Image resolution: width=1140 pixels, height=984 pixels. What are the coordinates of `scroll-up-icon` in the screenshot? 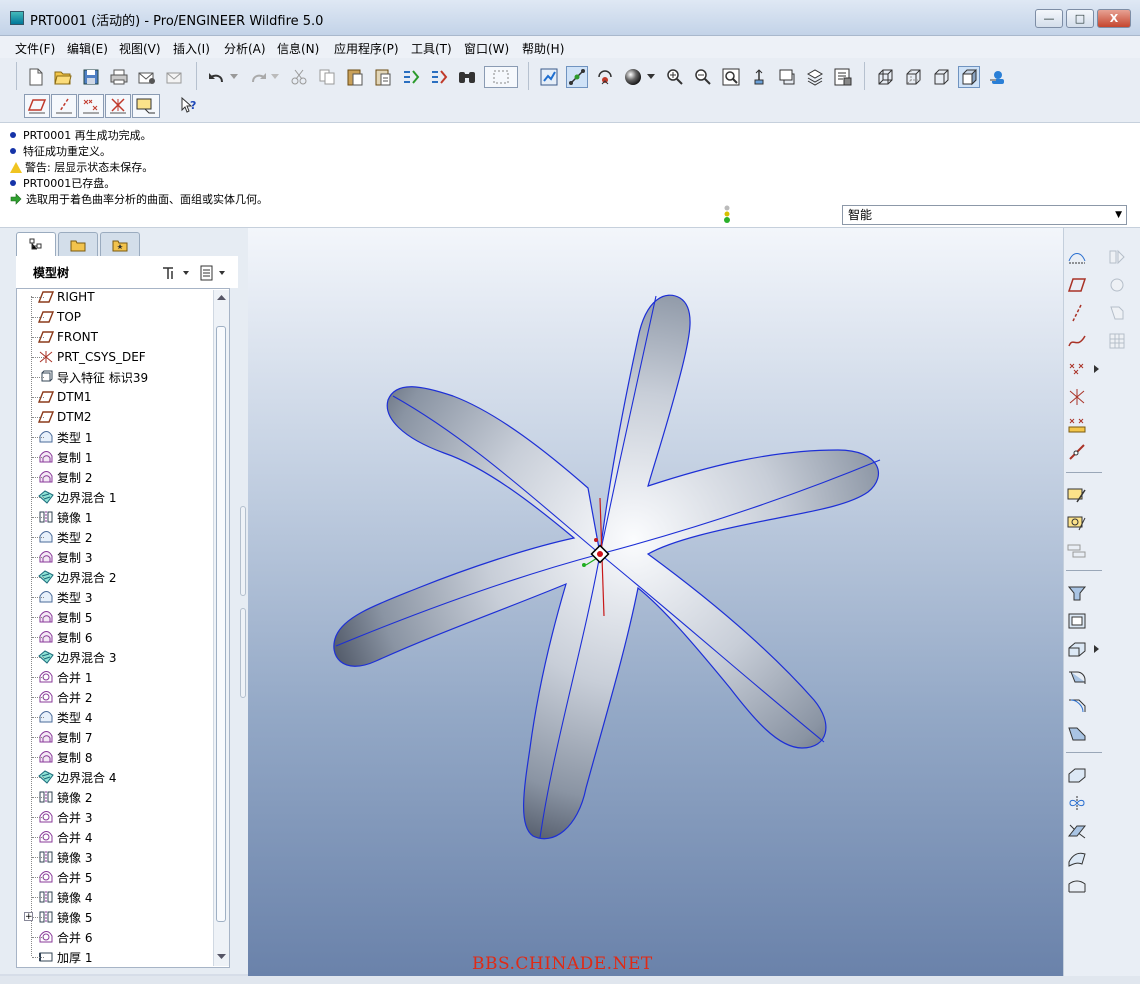 It's located at (221, 297).